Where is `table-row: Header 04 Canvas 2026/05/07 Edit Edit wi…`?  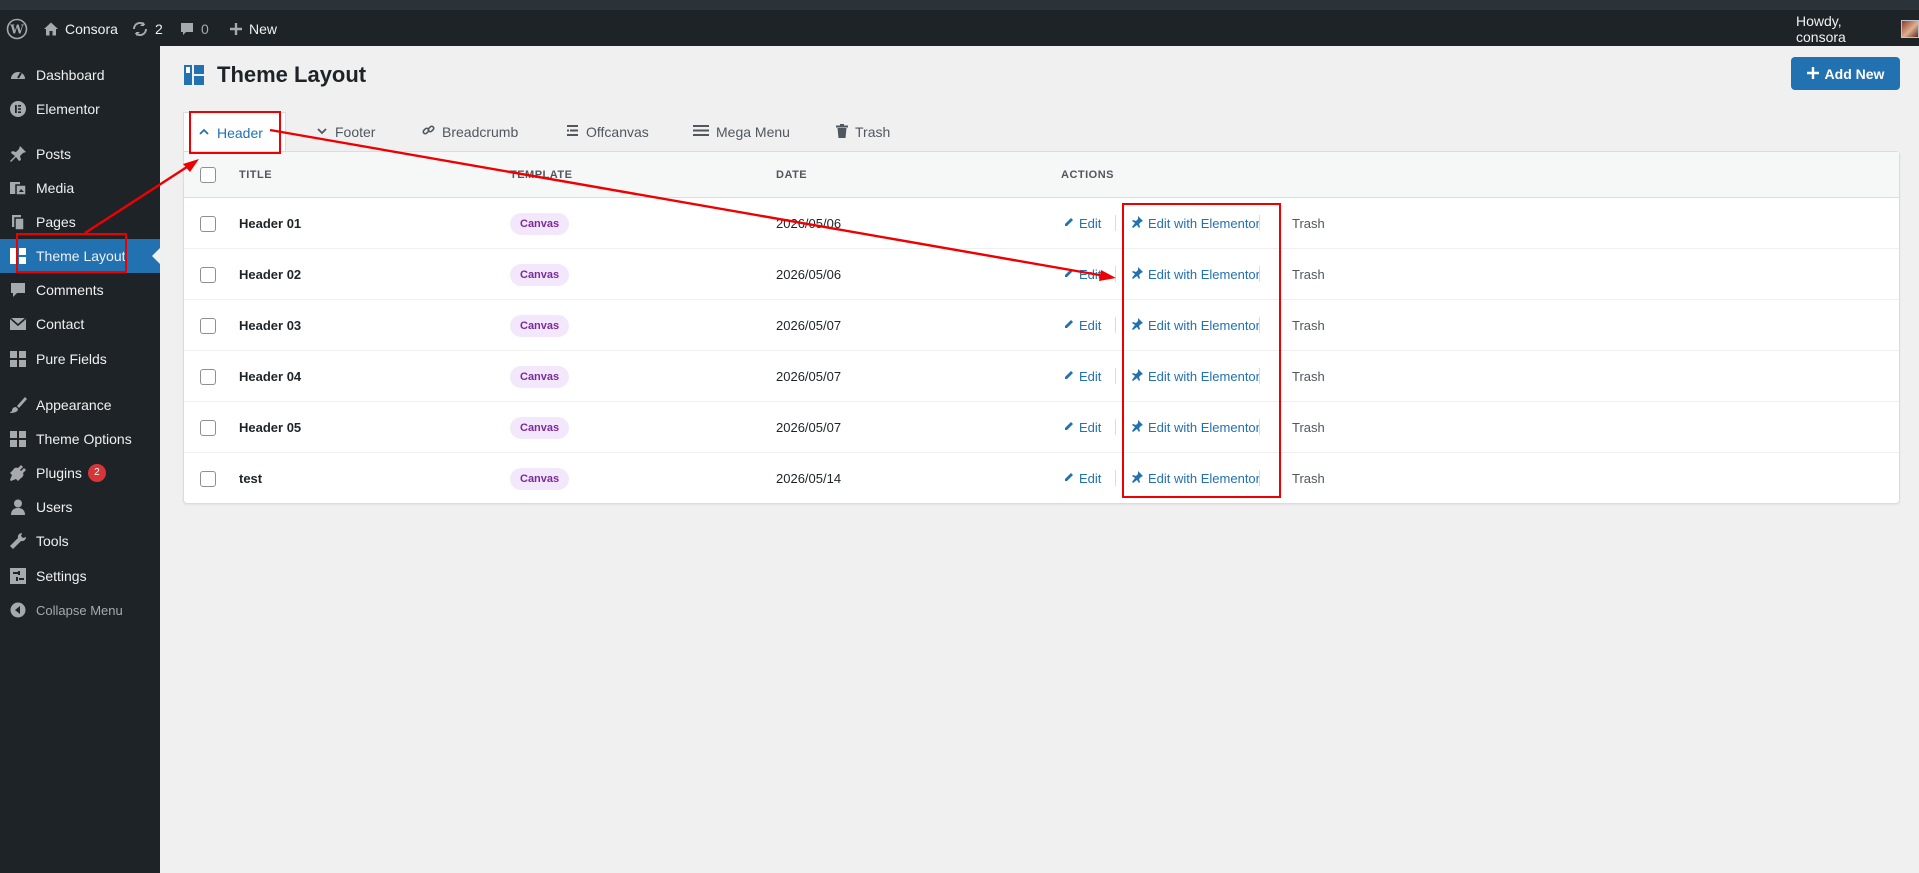
table-row: Header 04 Canvas 2026/05/07 Edit Edit wi… is located at coordinates (1041, 376).